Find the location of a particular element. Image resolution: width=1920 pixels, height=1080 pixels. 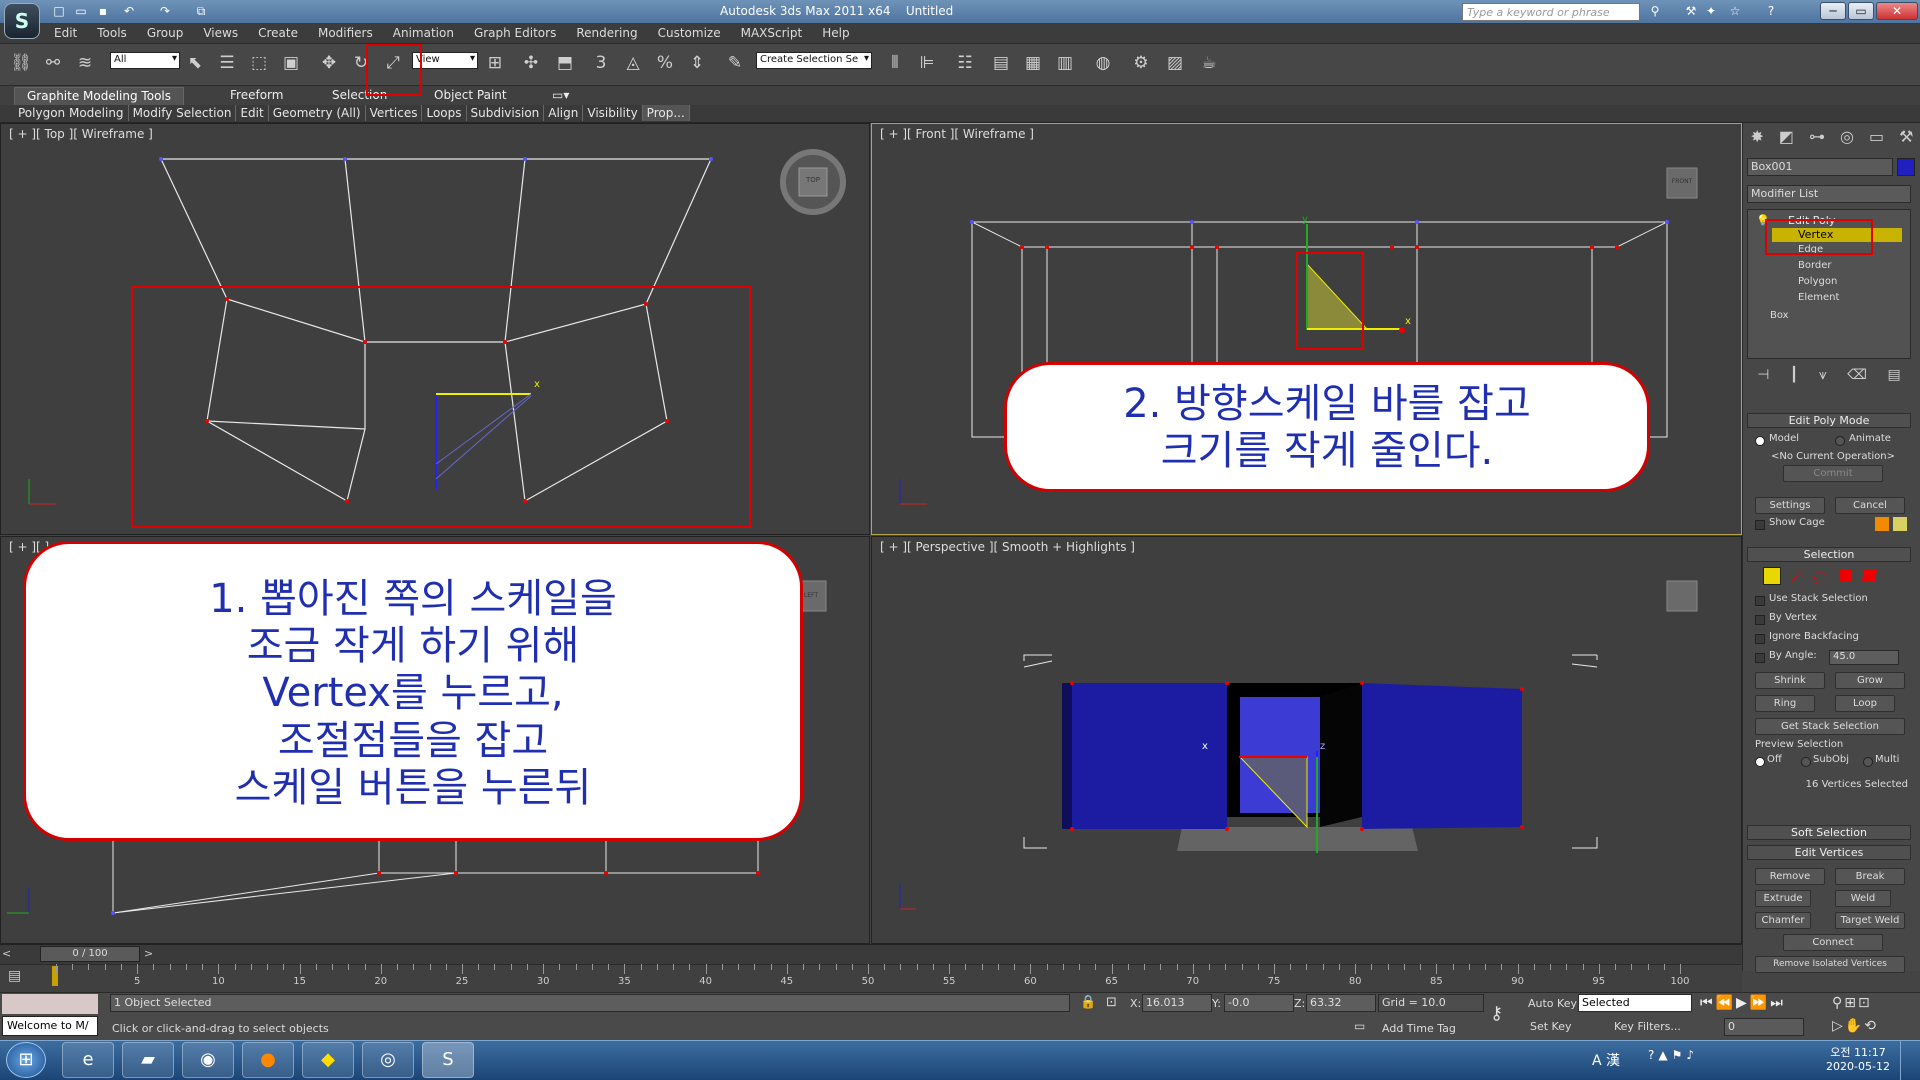

menu-modifiers: Modifiers is located at coordinates (345, 33).